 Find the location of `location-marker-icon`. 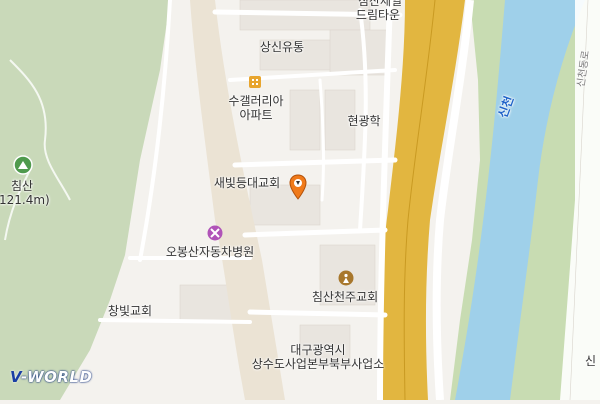

location-marker-icon is located at coordinates (298, 189).